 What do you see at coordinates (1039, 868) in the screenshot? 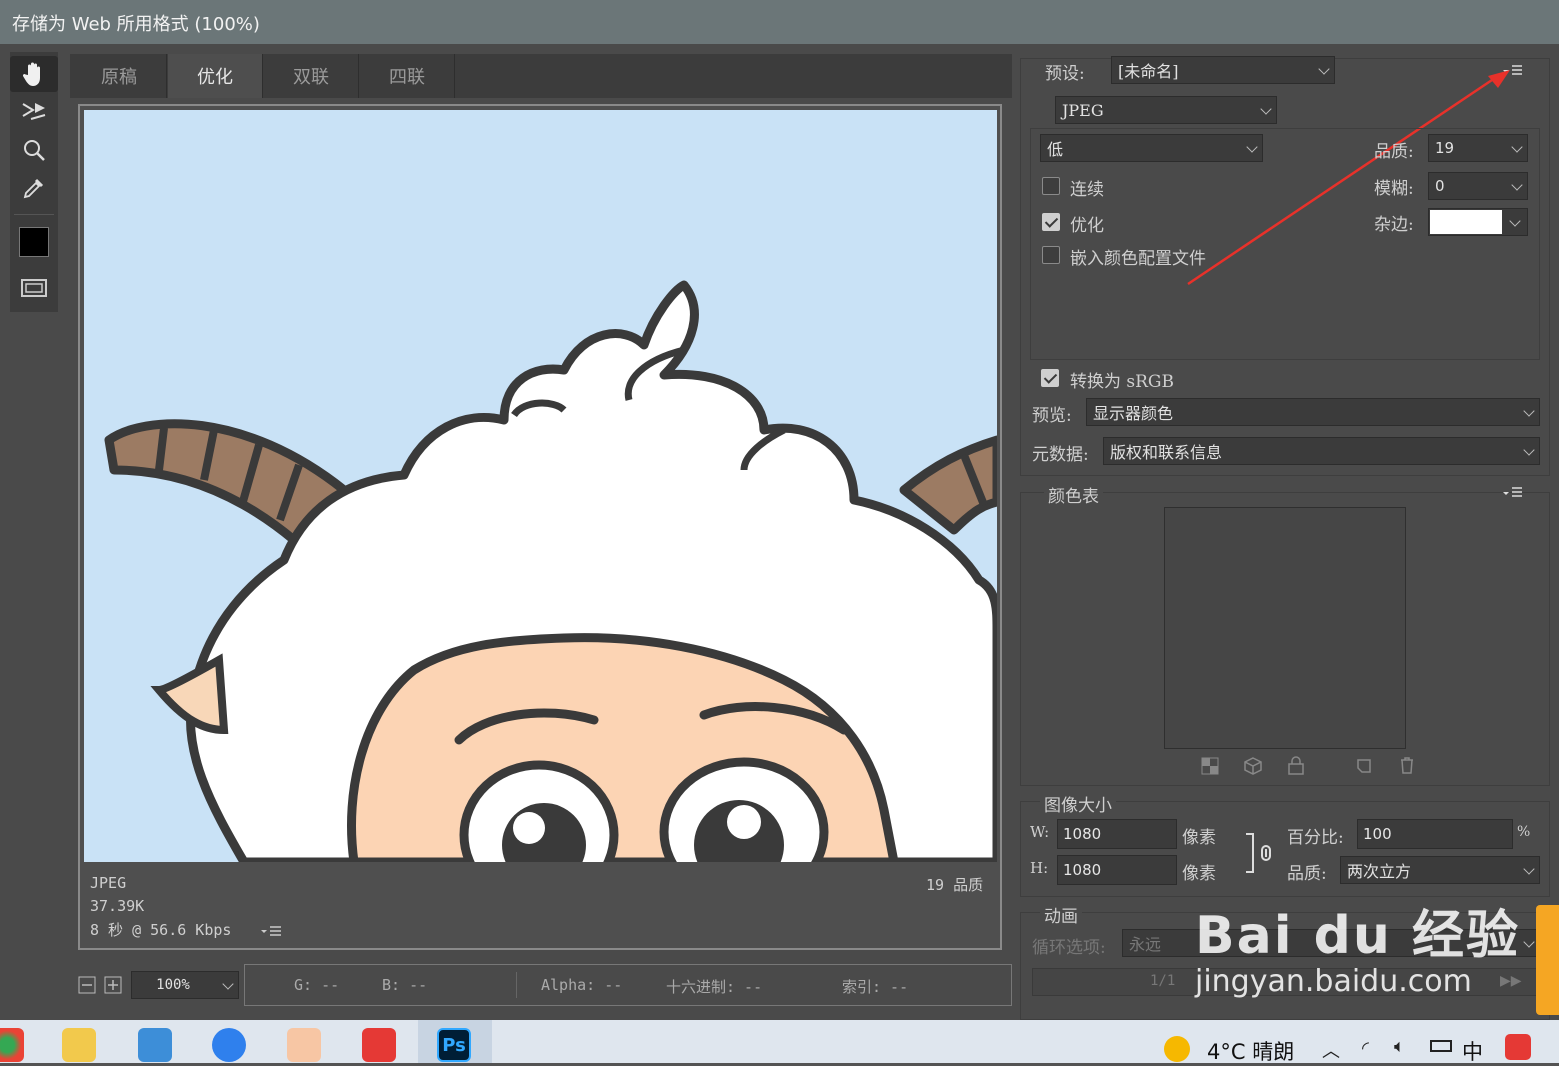
I see `height-label: H:` at bounding box center [1039, 868].